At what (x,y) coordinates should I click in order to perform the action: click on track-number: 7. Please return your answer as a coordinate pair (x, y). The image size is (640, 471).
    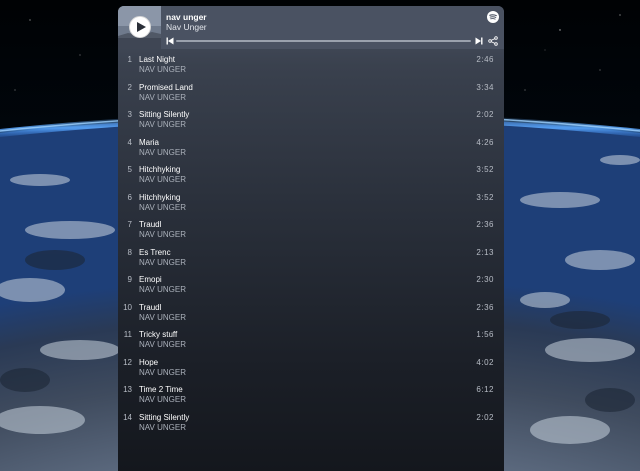
    Looking at the image, I should click on (129, 224).